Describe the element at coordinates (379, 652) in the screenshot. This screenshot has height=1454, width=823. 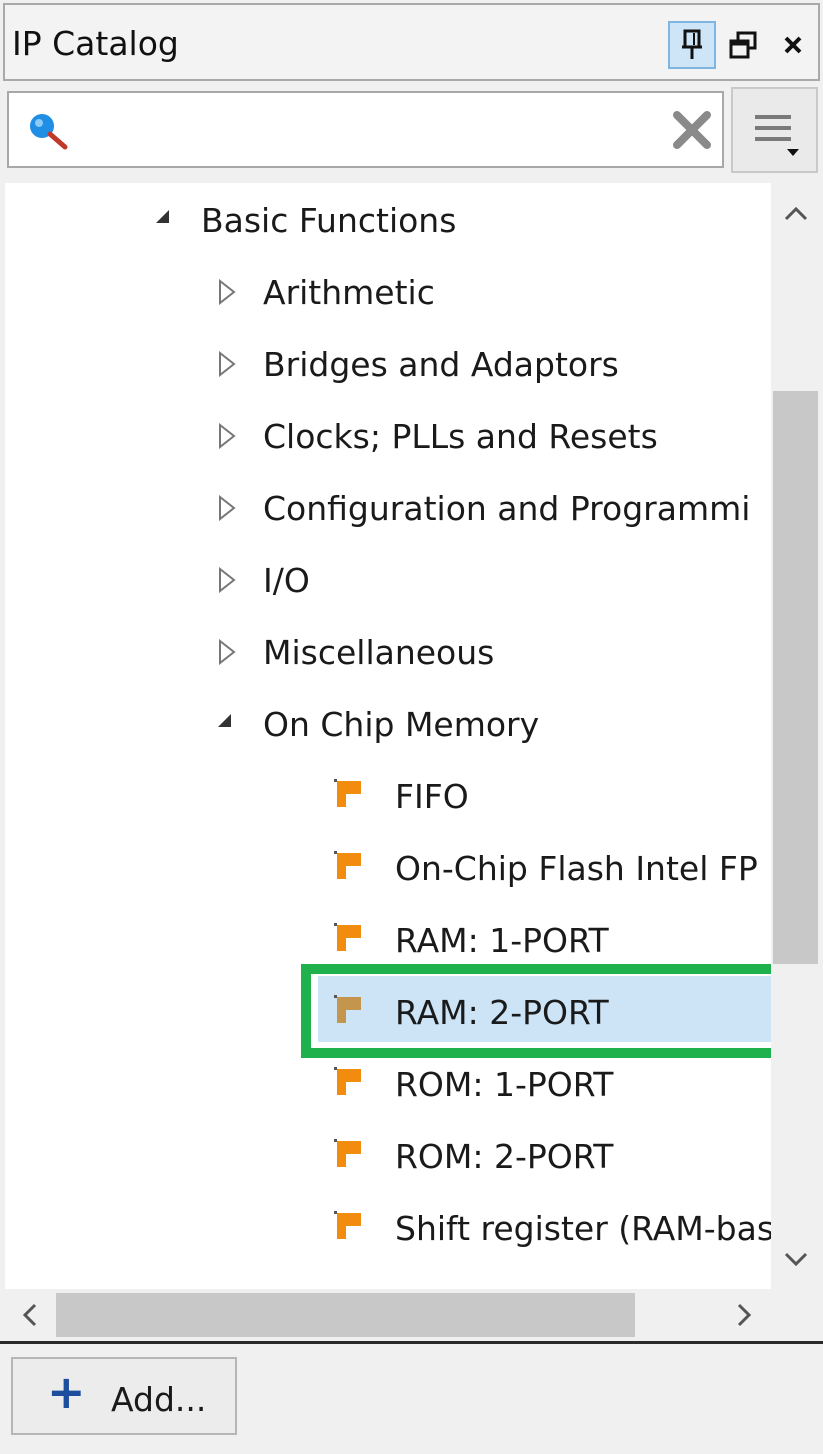
I see `tree-item-label: Miscellaneous` at that location.